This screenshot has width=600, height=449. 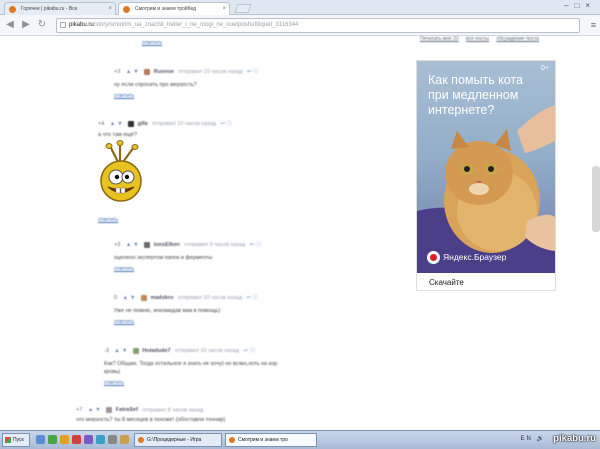 I want to click on comment-score: +7, so click(x=79, y=410).